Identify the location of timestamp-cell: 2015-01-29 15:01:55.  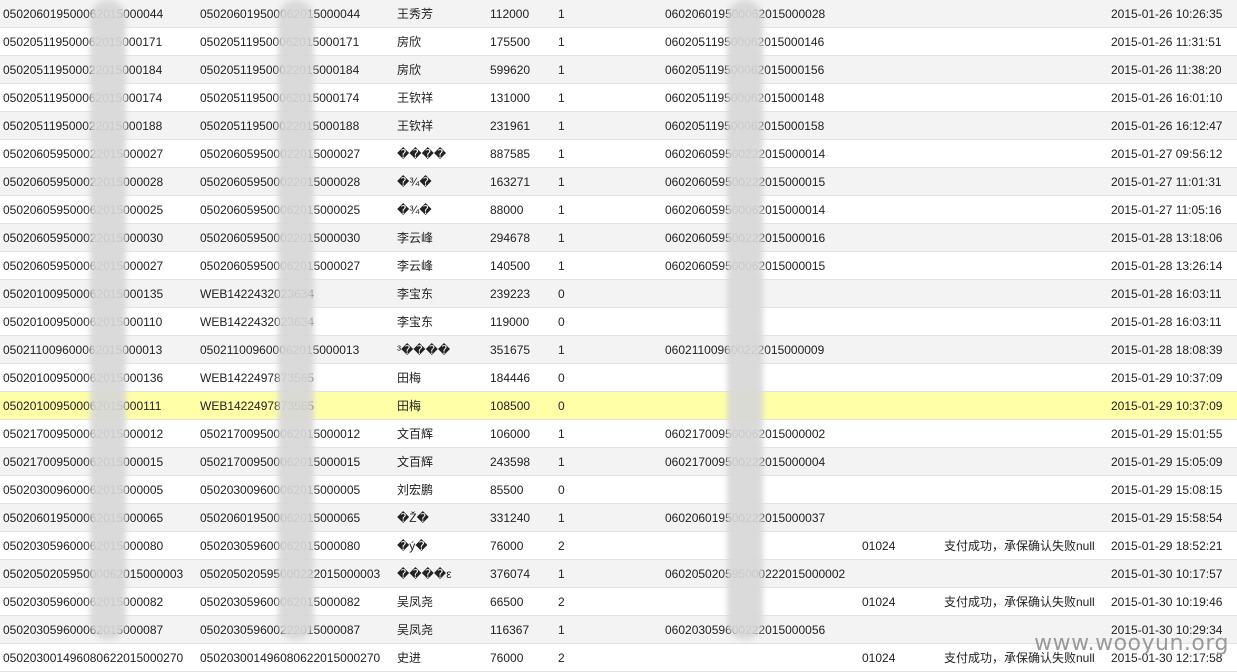
(1172, 433).